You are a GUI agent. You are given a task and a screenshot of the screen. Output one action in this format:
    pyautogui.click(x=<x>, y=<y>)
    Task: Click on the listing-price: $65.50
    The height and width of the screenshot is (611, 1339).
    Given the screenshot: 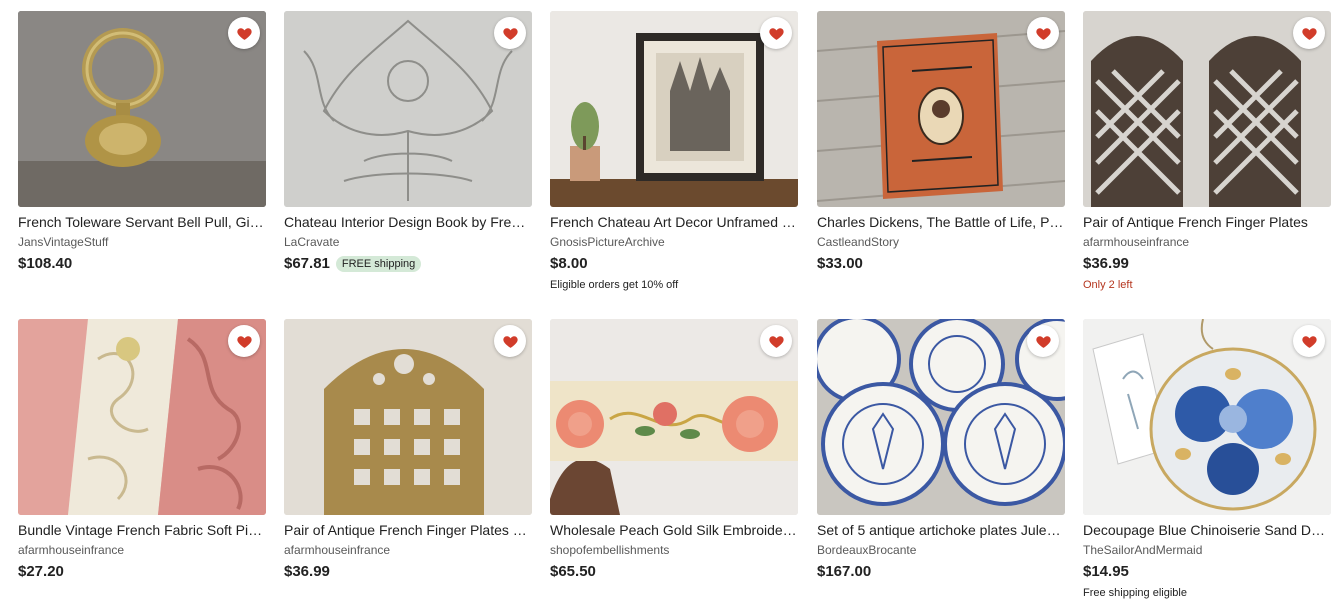 What is the action you would take?
    pyautogui.click(x=573, y=571)
    